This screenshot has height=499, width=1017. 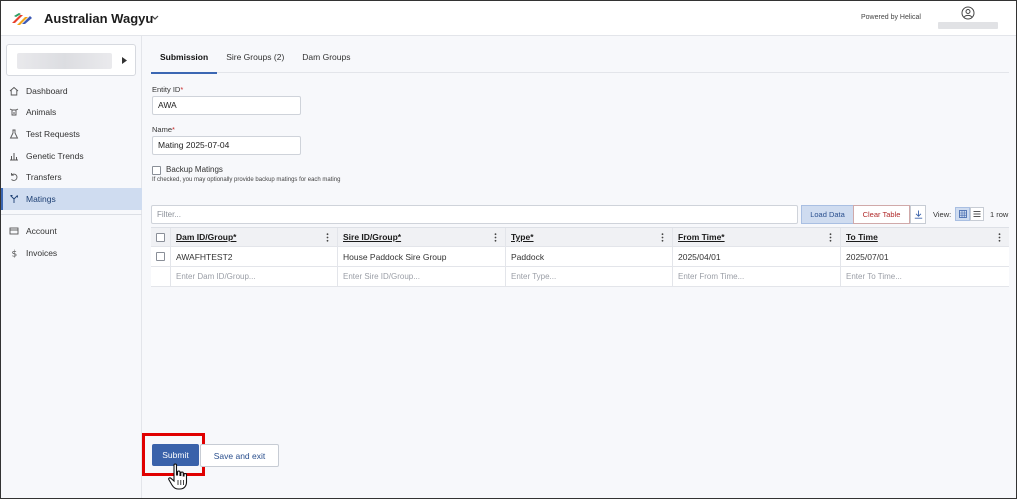 I want to click on flask-icon, so click(x=14, y=134).